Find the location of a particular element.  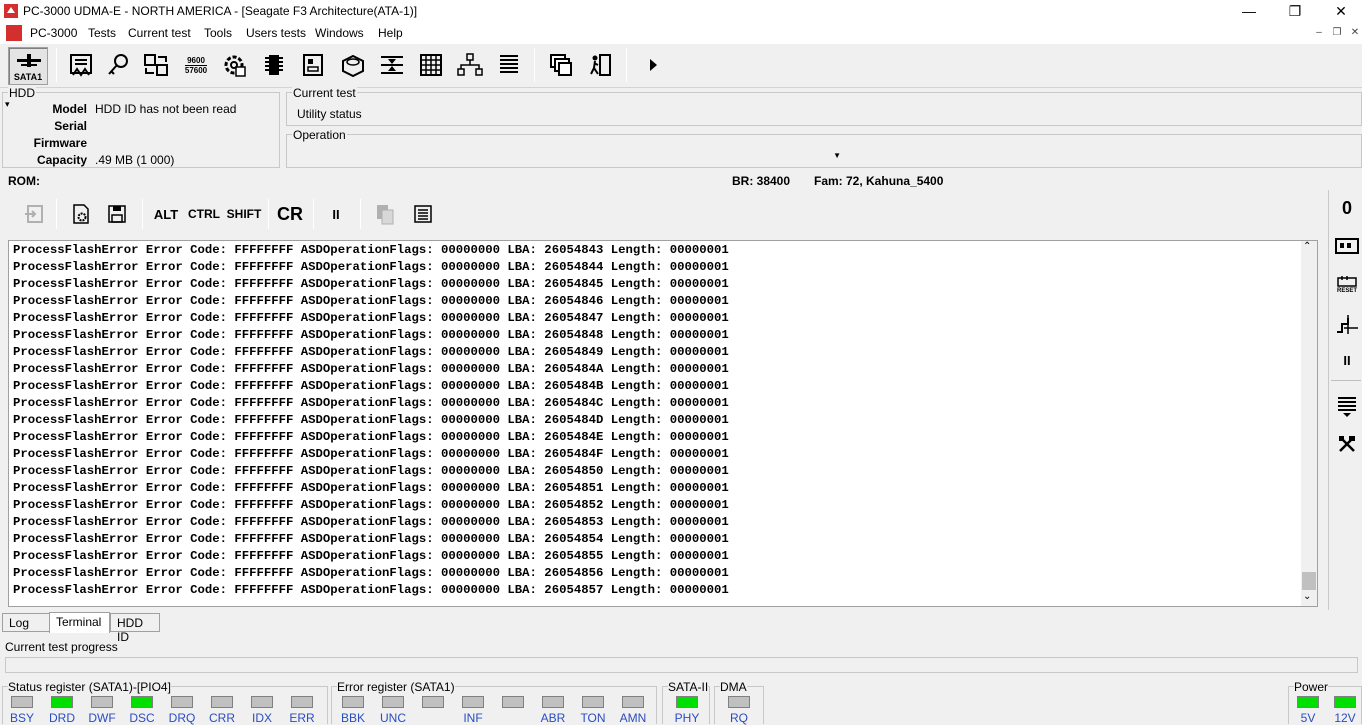

tools-button is located at coordinates (1347, 444).